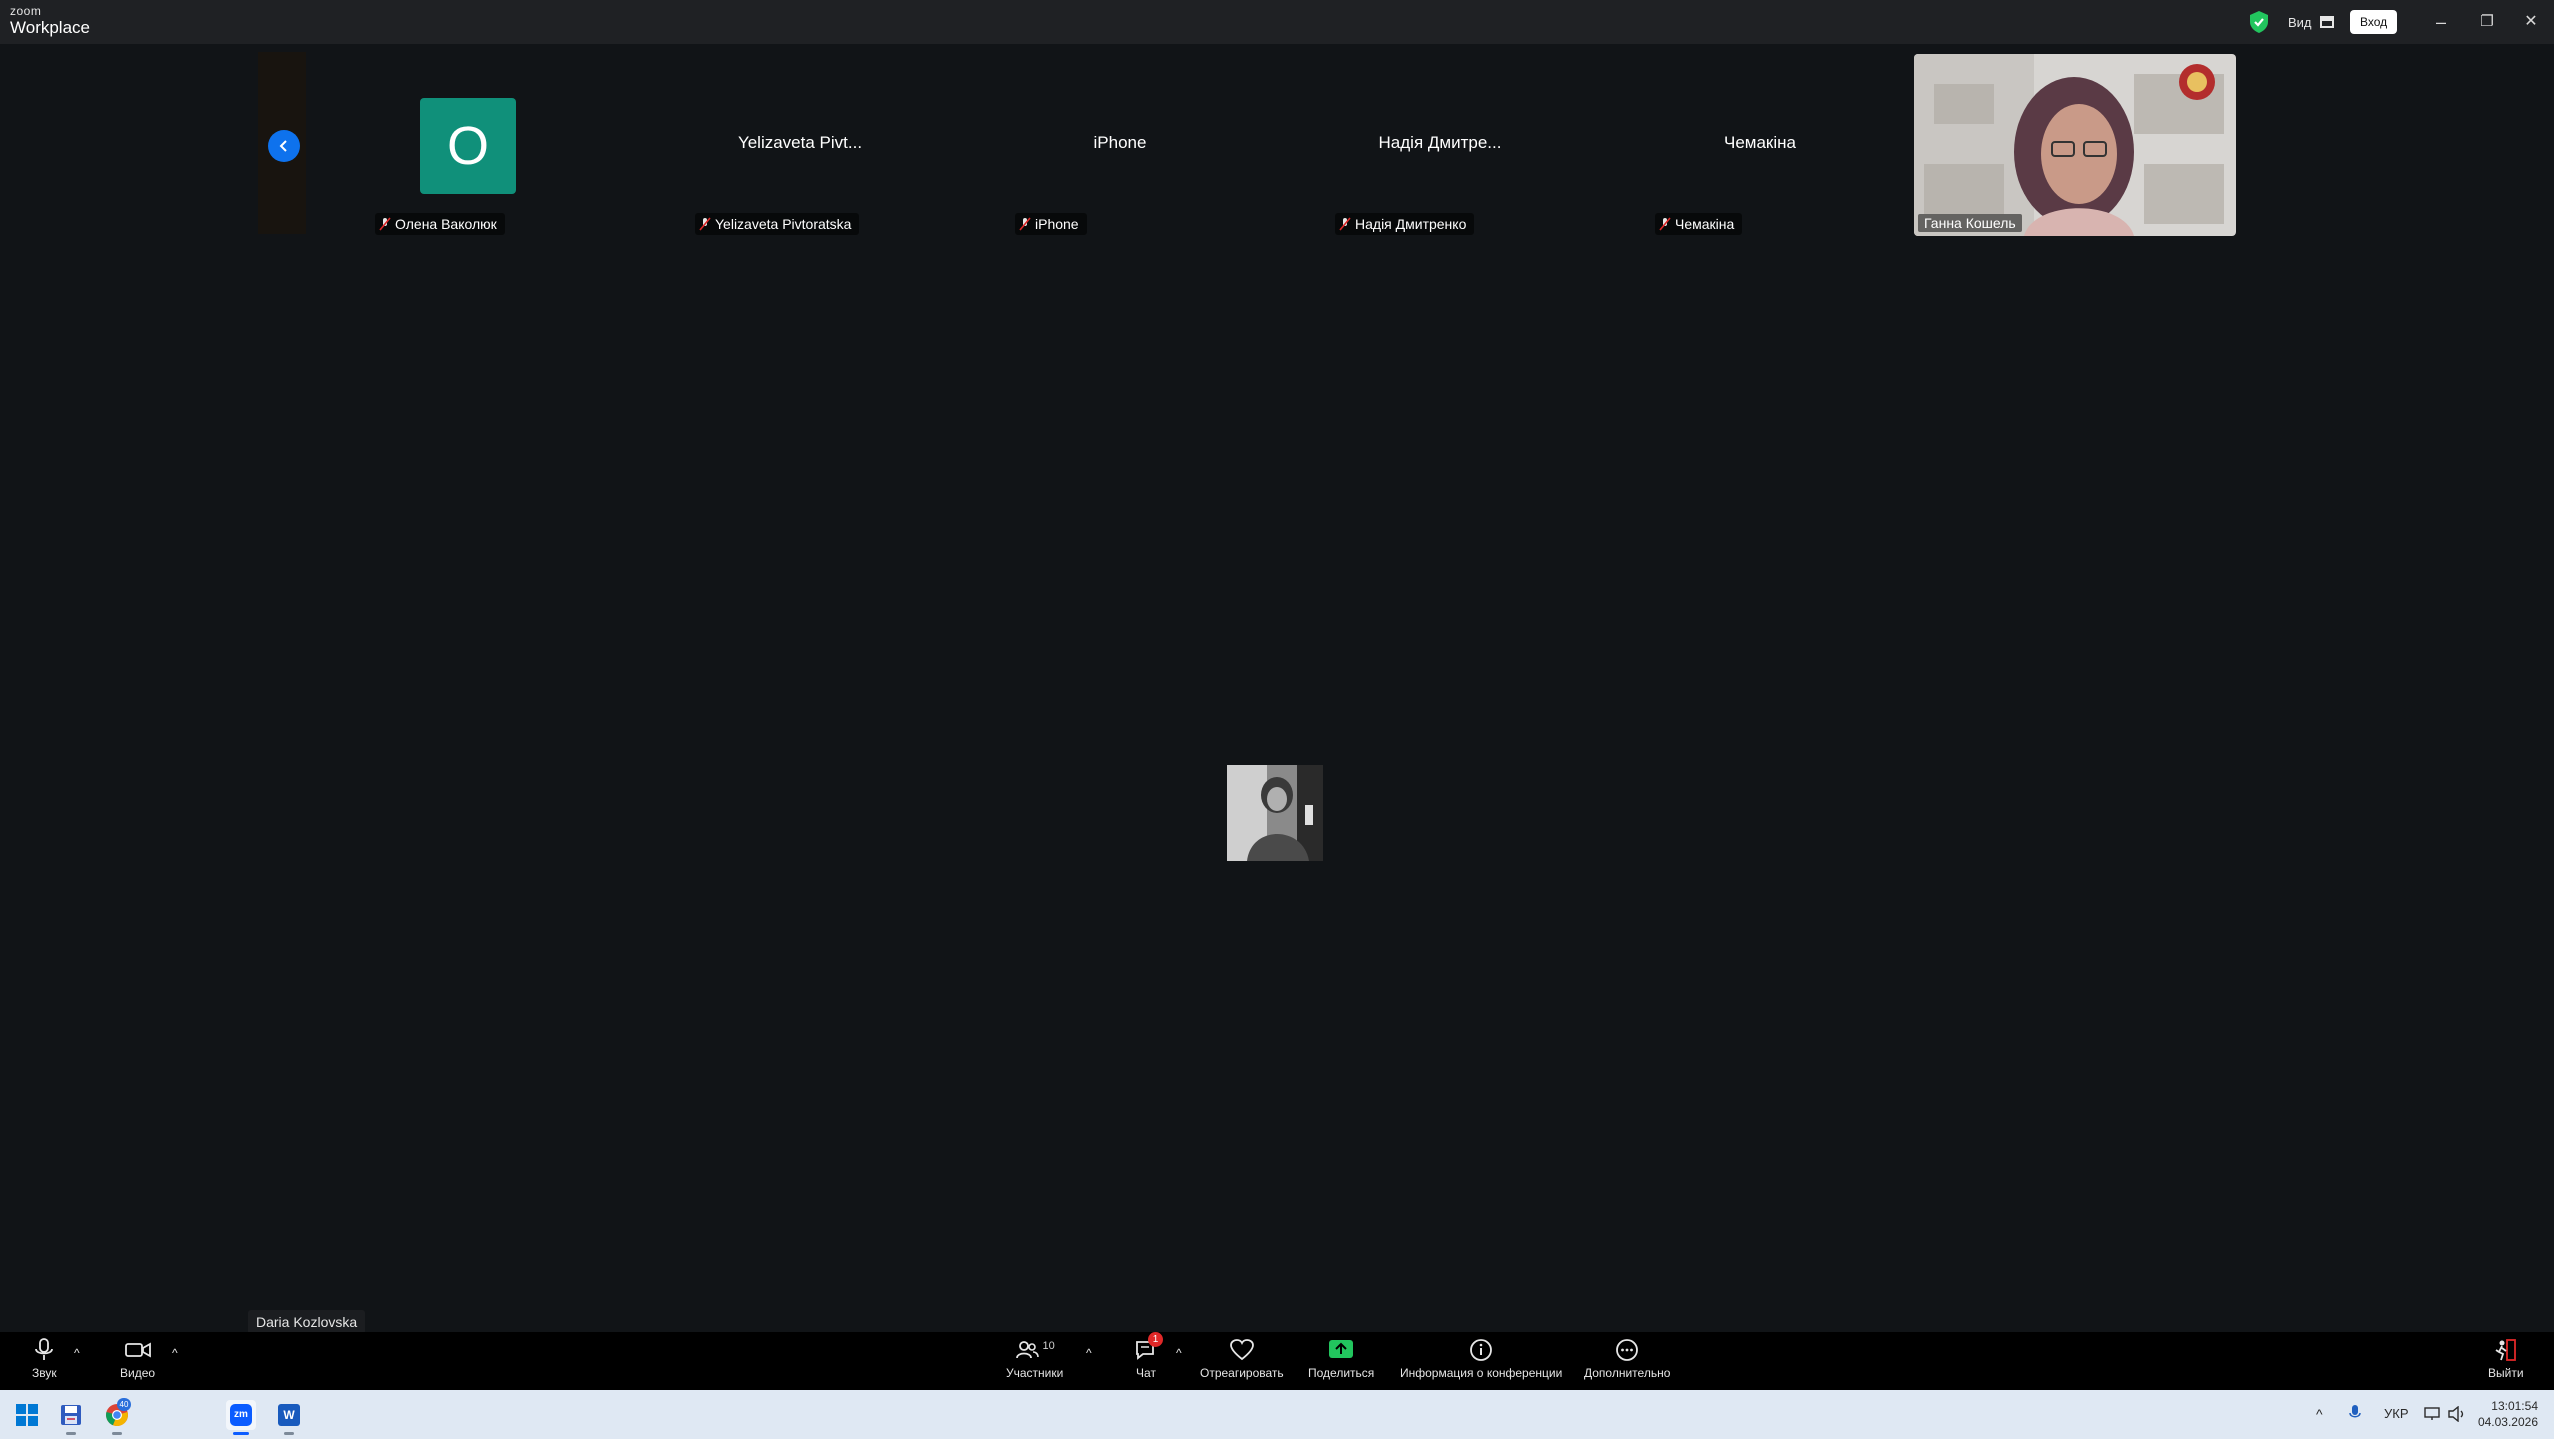 This screenshot has height=1439, width=2554. I want to click on participant-name: Олена Ваколюк, so click(446, 224).